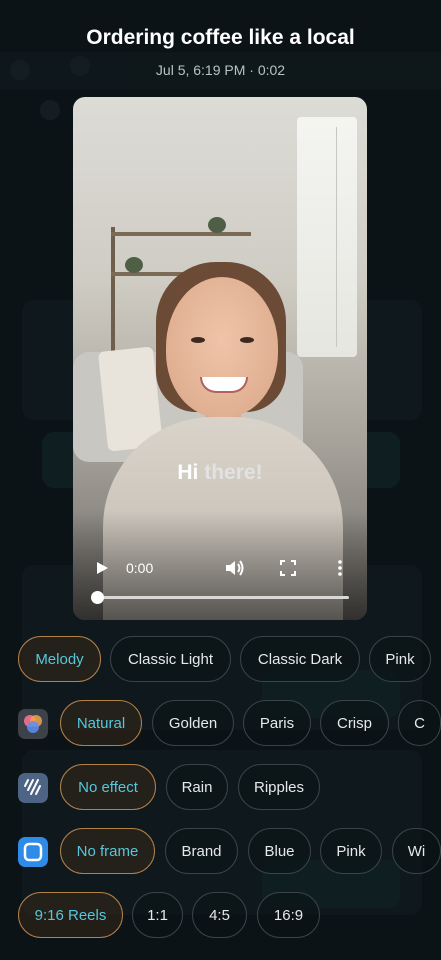  Describe the element at coordinates (354, 723) in the screenshot. I see `filter-option: Crisp` at that location.